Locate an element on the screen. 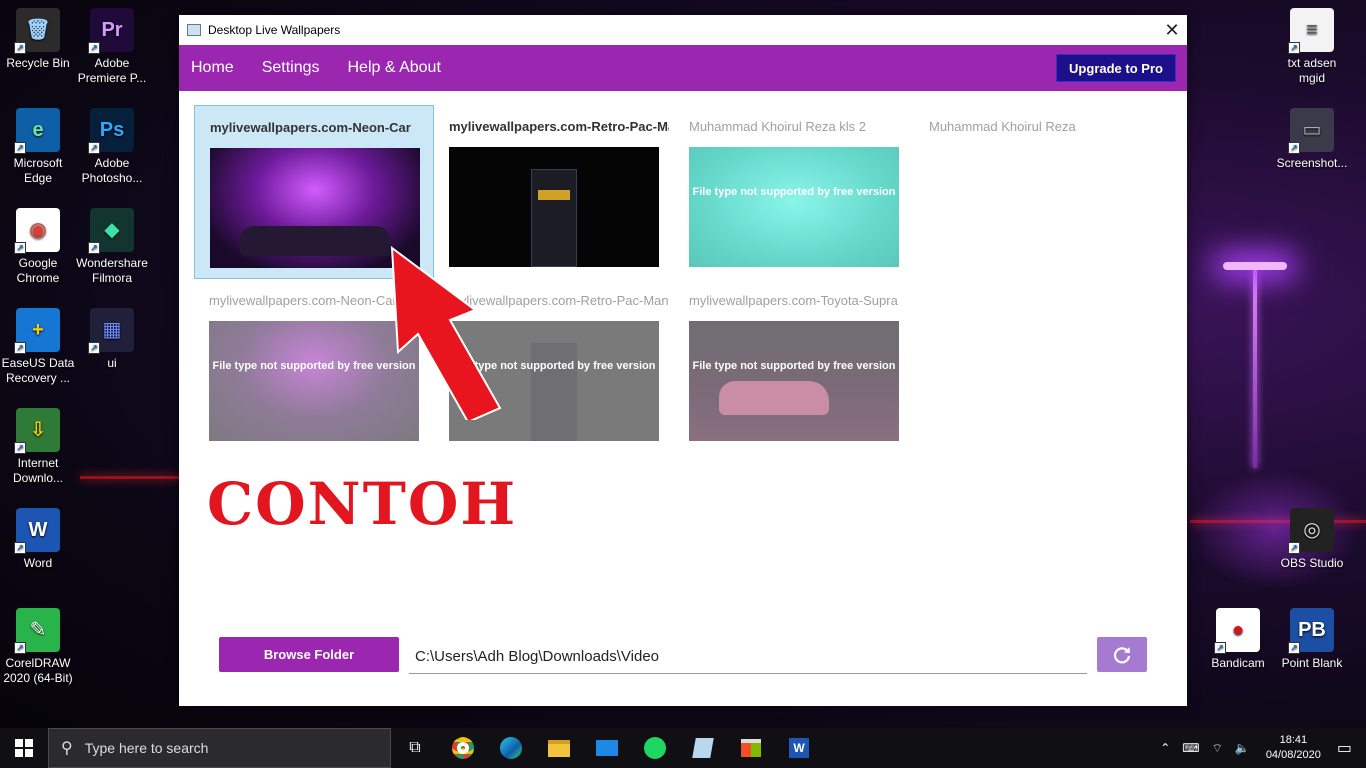 The image size is (1366, 768). chrome-taskbar-icon is located at coordinates (463, 748).